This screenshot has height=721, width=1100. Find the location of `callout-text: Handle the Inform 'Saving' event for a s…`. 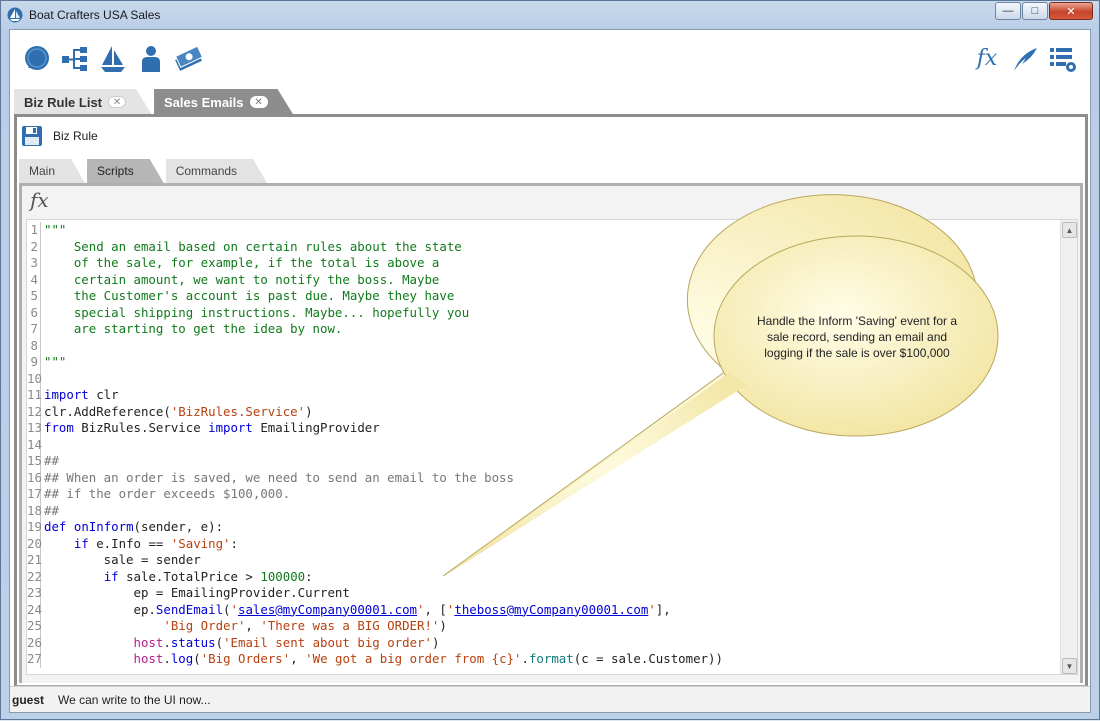

callout-text: Handle the Inform 'Saving' event for a s… is located at coordinates (857, 337).